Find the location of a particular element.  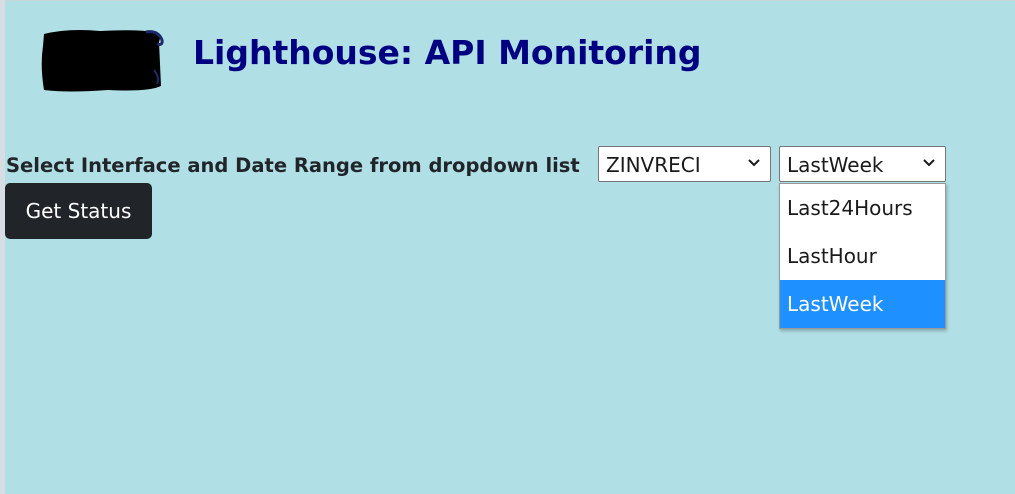

dropdown-option-lasthour: LastHour is located at coordinates (862, 256).